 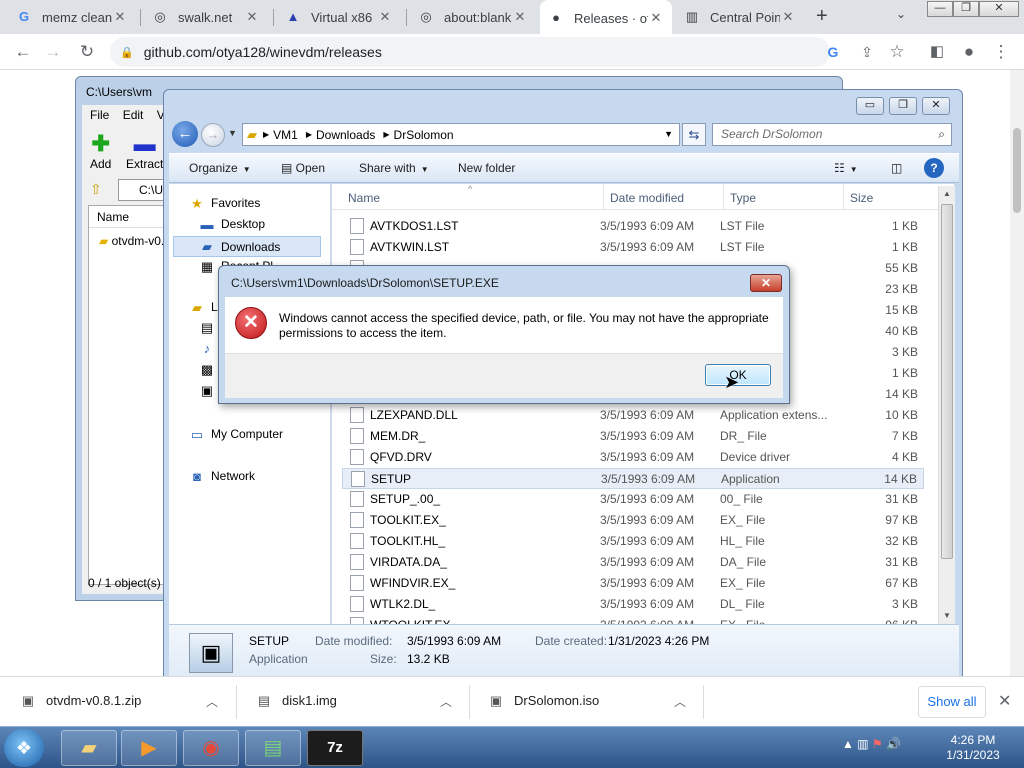 I want to click on google-lens-icon: G, so click(x=833, y=52).